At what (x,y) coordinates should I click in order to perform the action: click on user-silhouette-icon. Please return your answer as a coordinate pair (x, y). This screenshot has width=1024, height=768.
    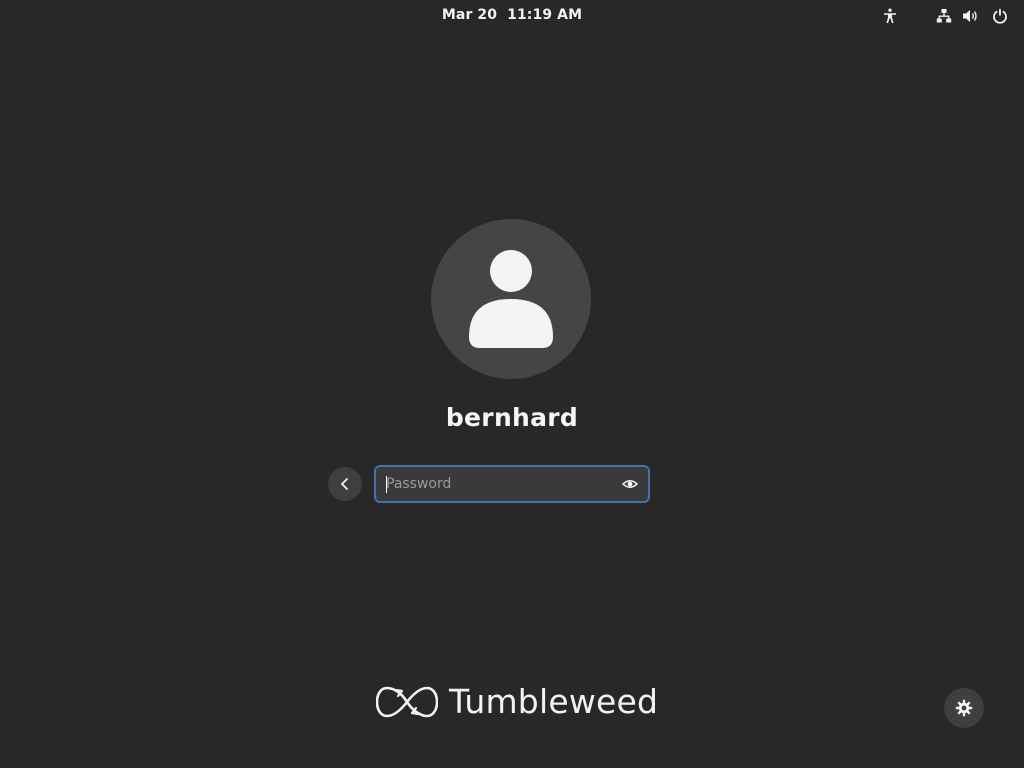
    Looking at the image, I should click on (511, 299).